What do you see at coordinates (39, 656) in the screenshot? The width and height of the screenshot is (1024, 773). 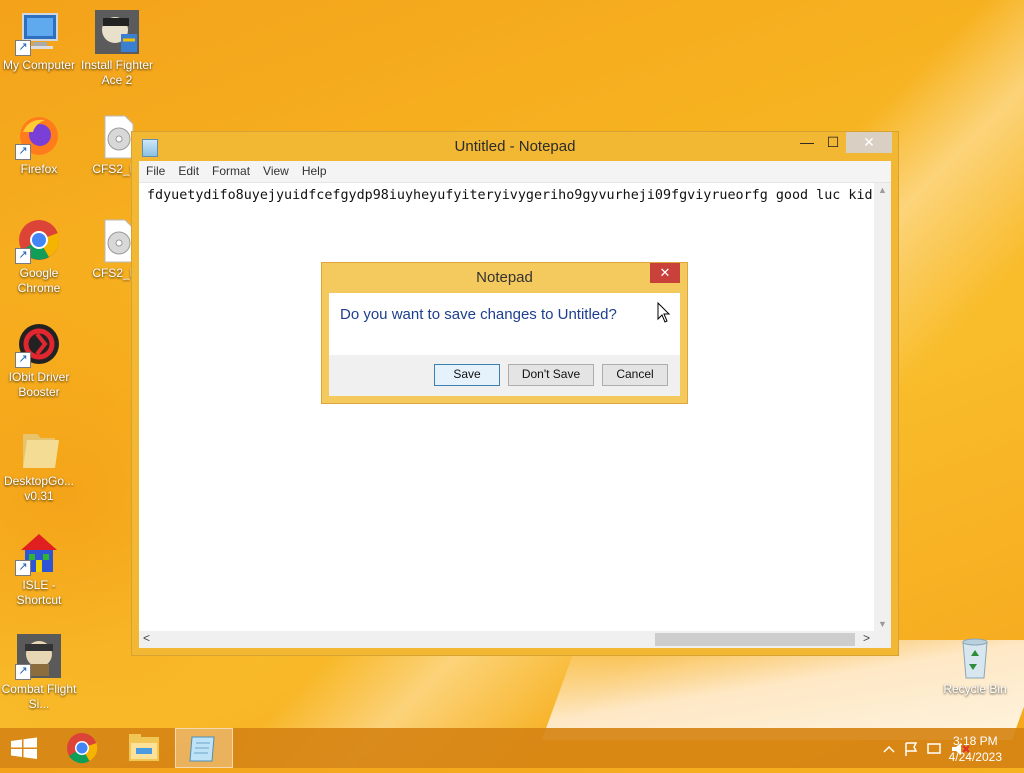 I see `combat-flight-sim-icon: ↗` at bounding box center [39, 656].